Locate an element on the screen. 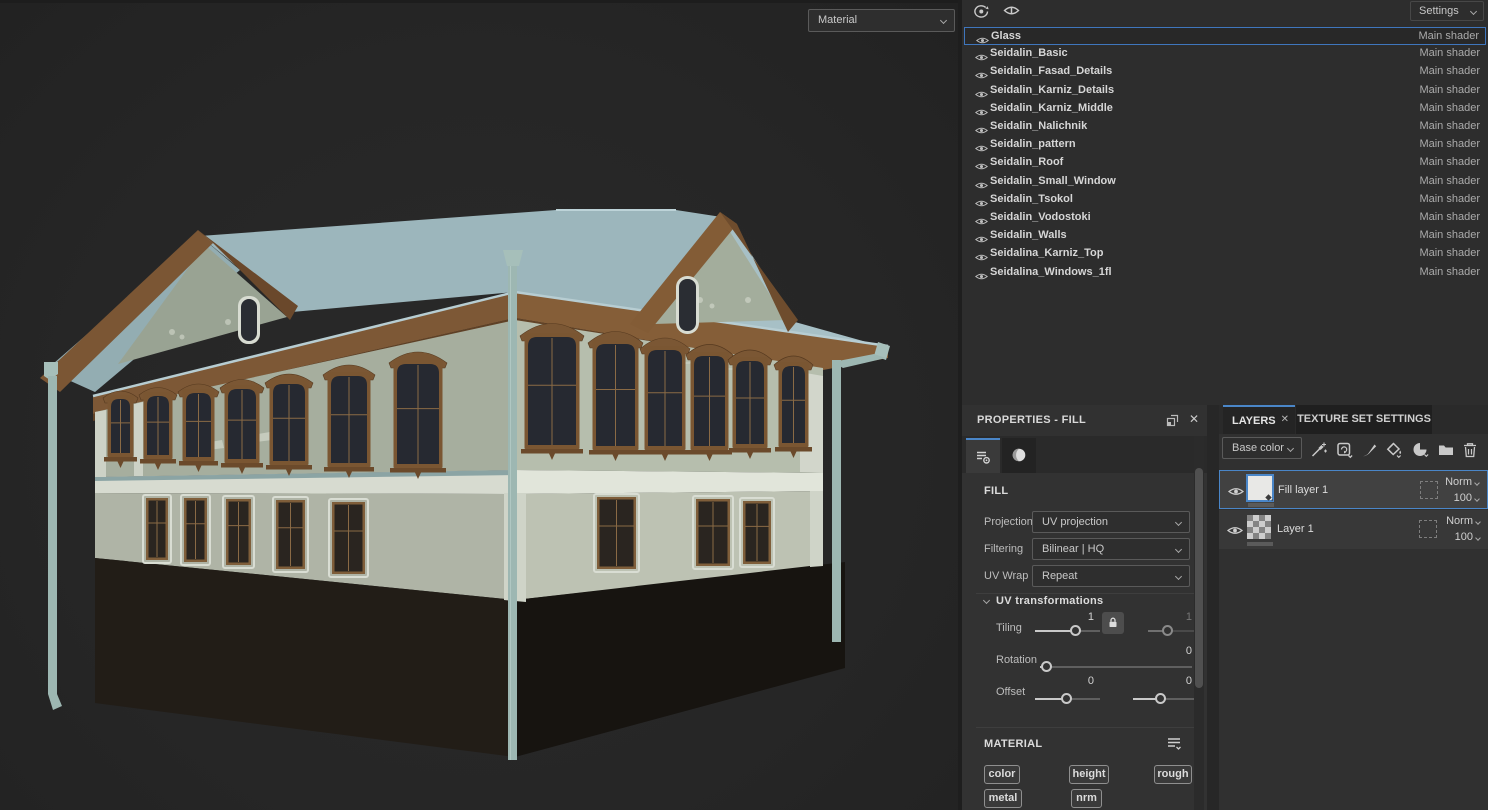  solo-view-icon is located at coordinates (1011, 13).